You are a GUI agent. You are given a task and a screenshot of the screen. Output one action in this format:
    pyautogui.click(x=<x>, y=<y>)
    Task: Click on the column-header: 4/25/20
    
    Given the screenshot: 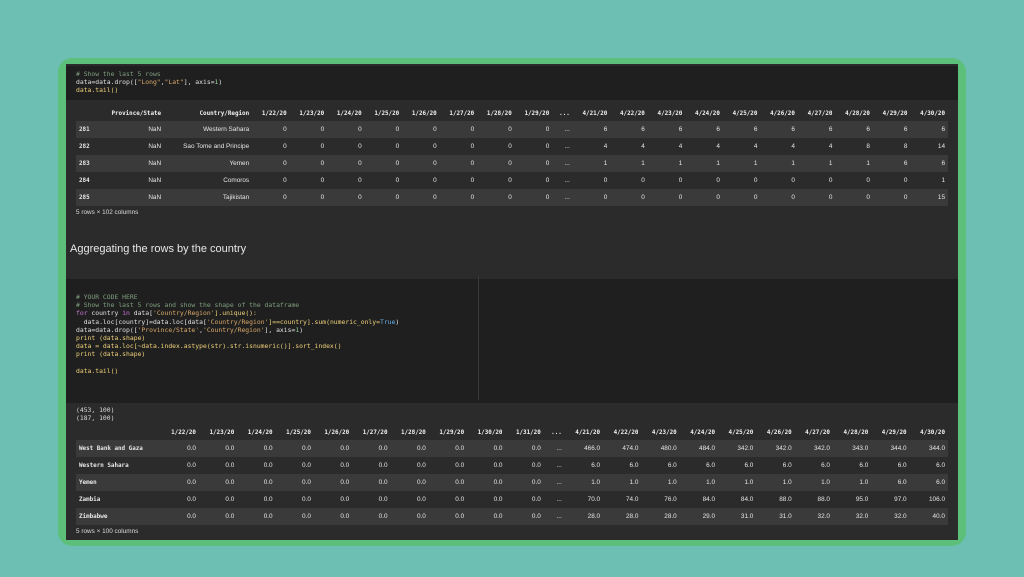 What is the action you would take?
    pyautogui.click(x=745, y=113)
    